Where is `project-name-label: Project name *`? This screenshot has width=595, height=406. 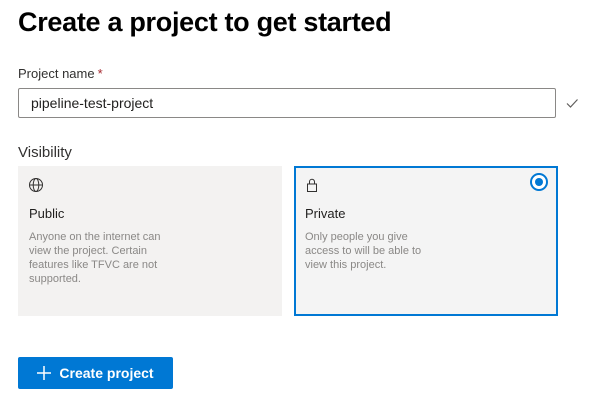
project-name-label: Project name * is located at coordinates (60, 73).